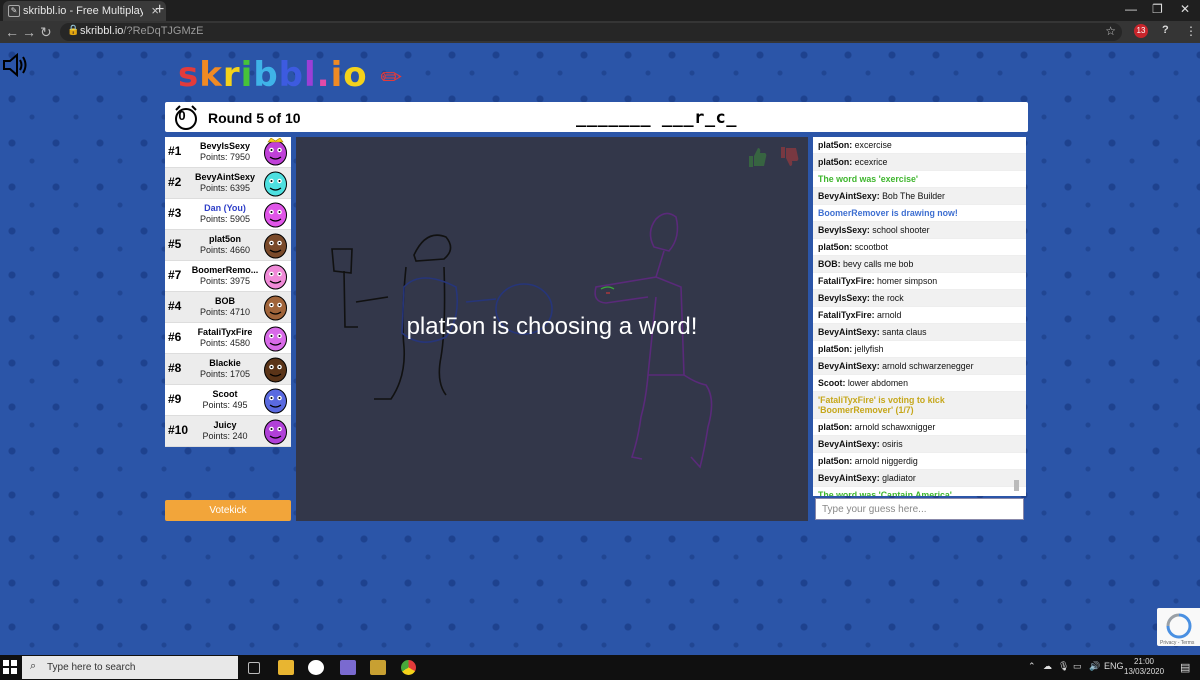 The image size is (1200, 680). Describe the element at coordinates (228, 276) in the screenshot. I see `player-row: #7 BoomerRemo... Points: 3975` at that location.